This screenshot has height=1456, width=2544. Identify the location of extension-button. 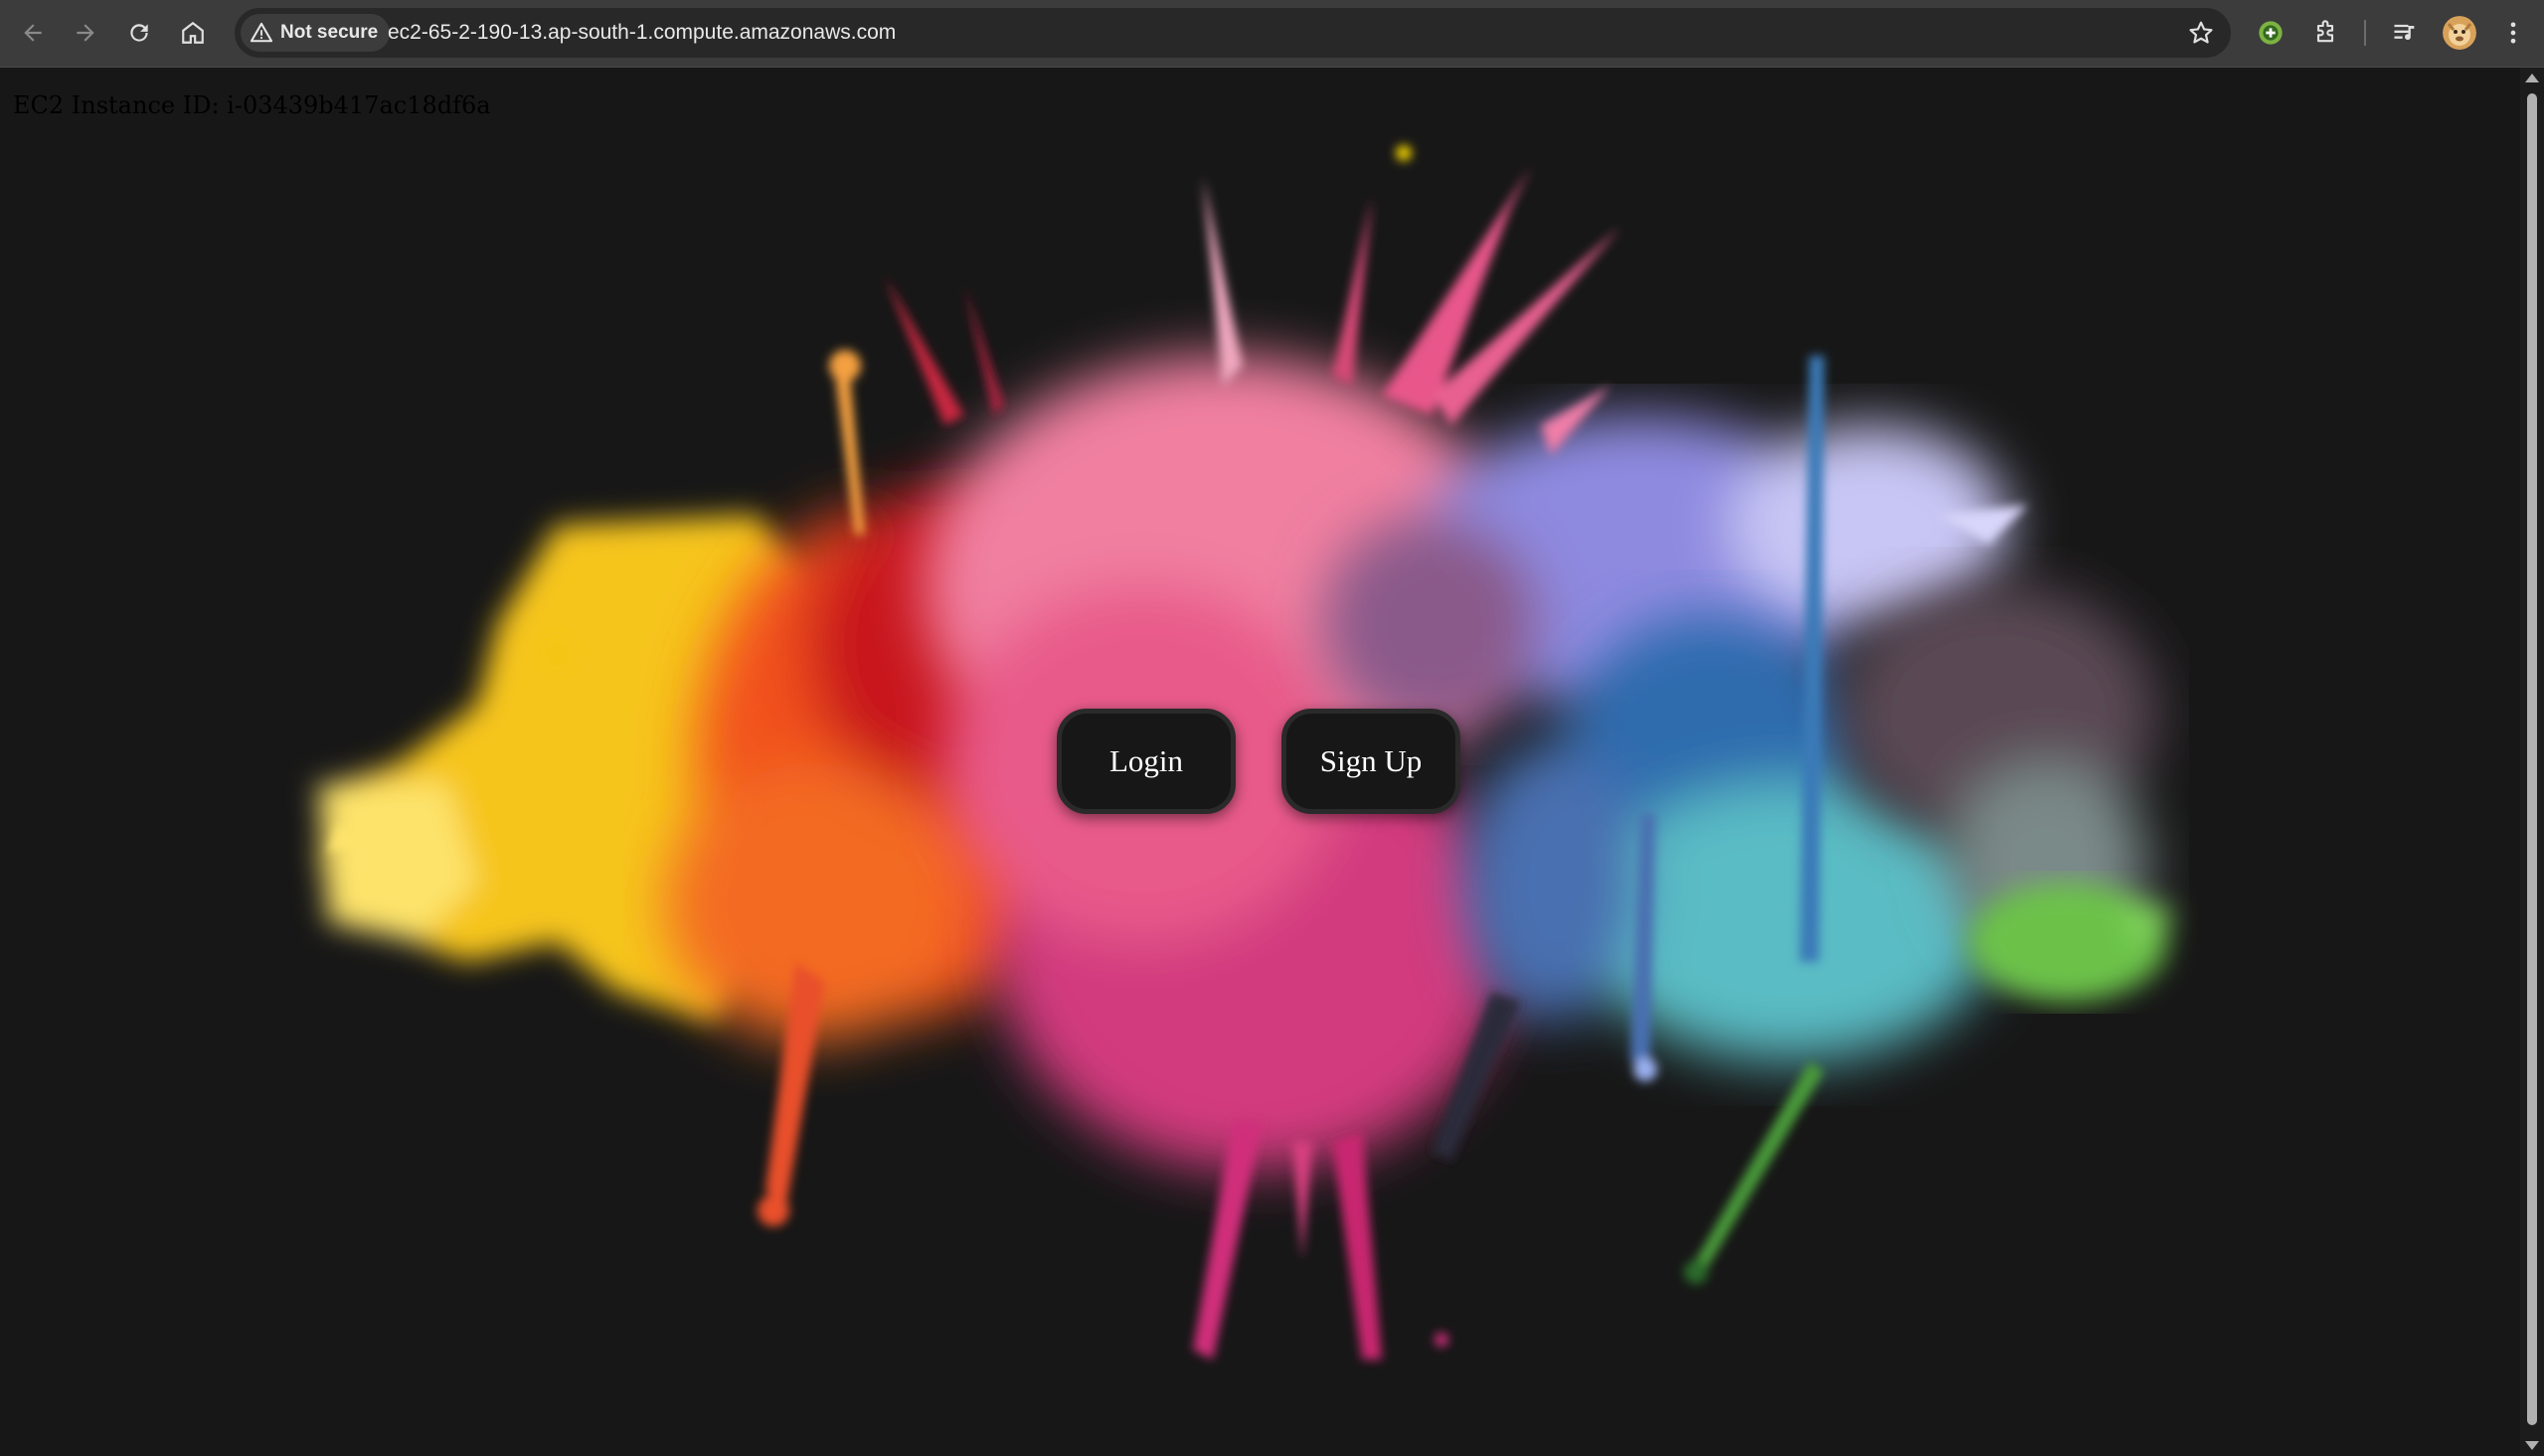
(2270, 33).